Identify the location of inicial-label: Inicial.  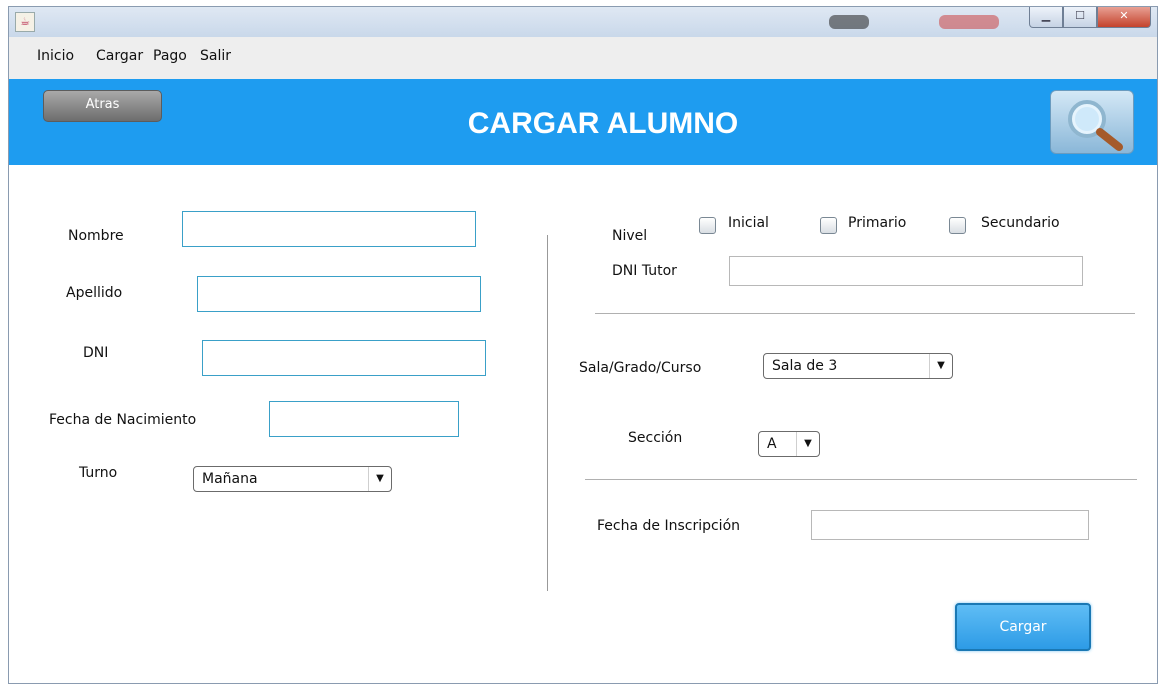
(748, 223).